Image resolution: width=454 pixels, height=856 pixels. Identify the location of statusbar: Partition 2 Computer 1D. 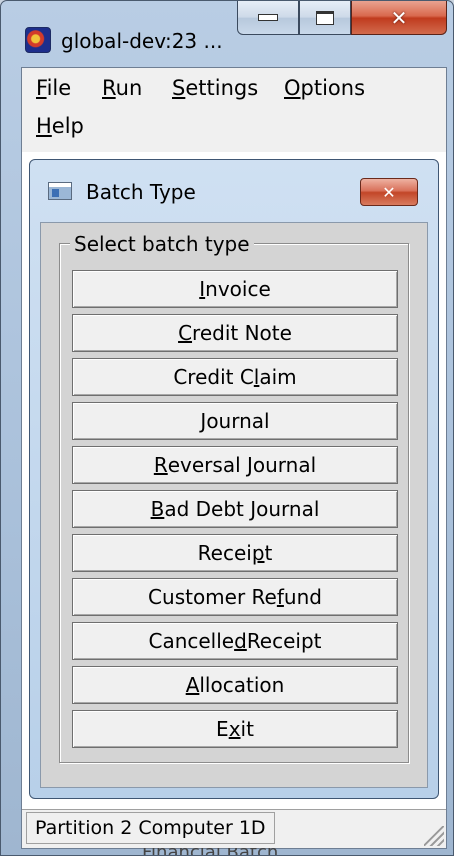
(234, 828).